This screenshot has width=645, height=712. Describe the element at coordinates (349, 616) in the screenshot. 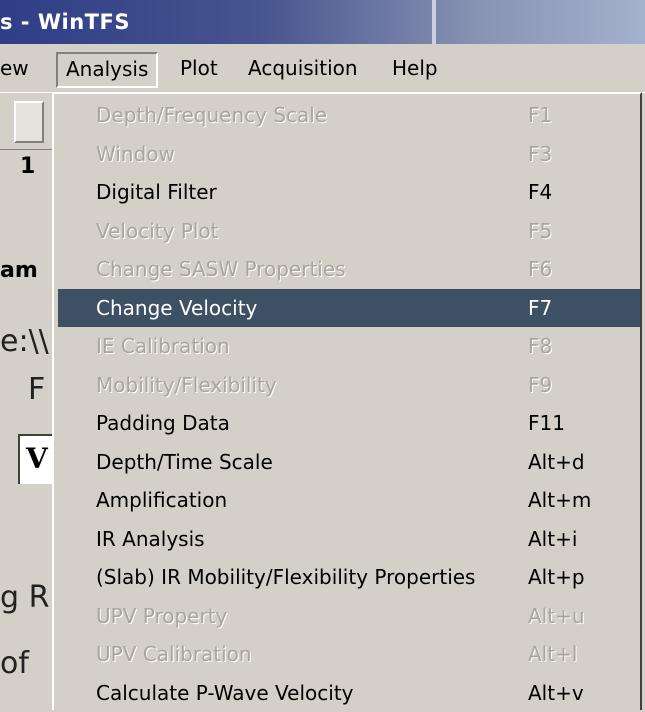

I see `menu-item-upv-property: UPV Property Alt+u` at that location.